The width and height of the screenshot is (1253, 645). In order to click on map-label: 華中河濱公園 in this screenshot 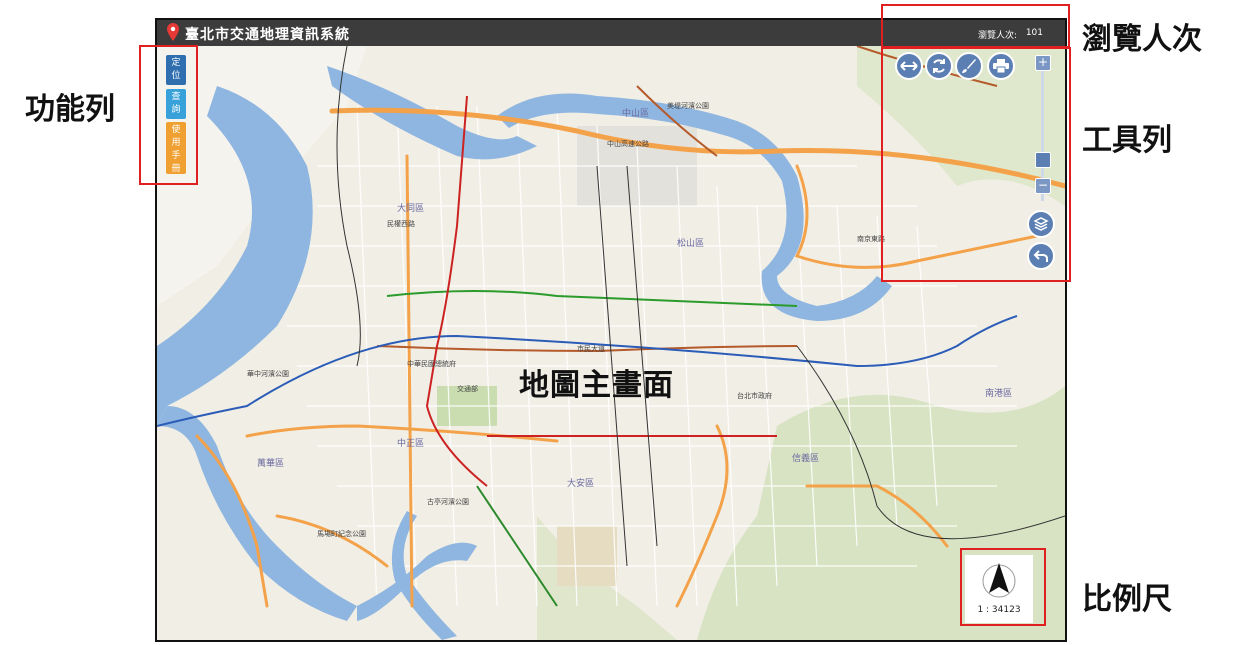, I will do `click(268, 373)`.